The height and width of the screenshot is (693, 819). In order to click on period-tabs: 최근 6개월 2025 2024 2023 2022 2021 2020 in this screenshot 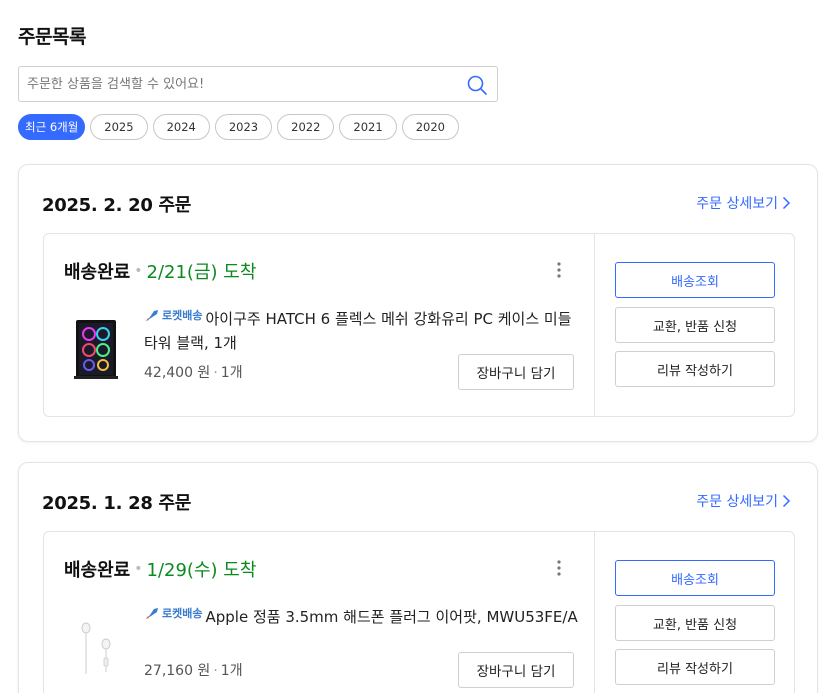, I will do `click(238, 127)`.